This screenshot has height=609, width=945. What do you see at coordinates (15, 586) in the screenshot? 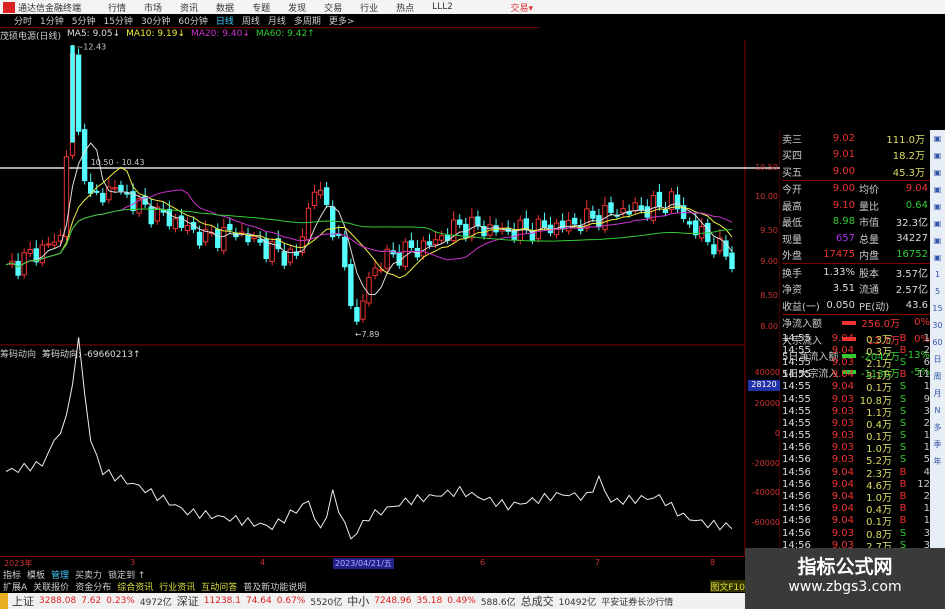
I see `tab-ext: 扩展A` at bounding box center [15, 586].